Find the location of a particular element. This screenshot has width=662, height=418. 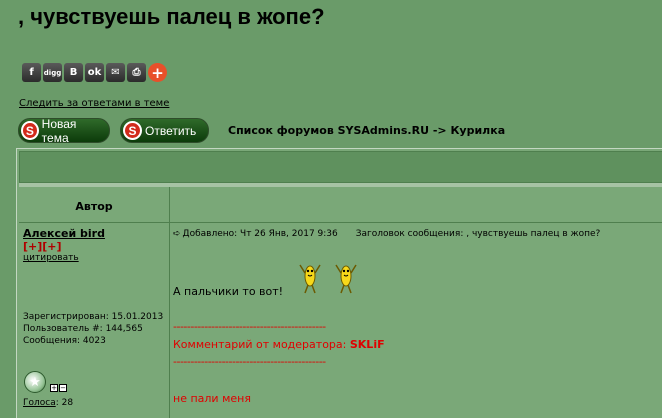

moderator-comment: Комментарий от модератора: SKLiF is located at coordinates (279, 344).